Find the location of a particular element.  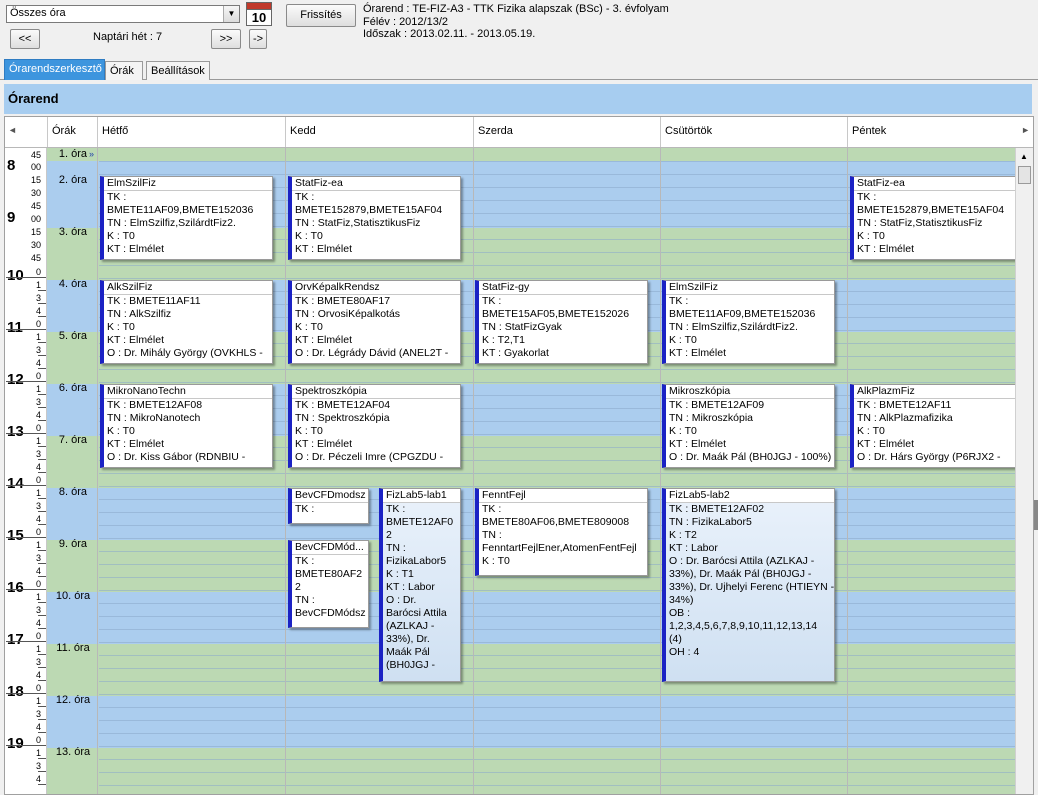

event-detail: TK : BMETE12AF02 is located at coordinates (717, 509).